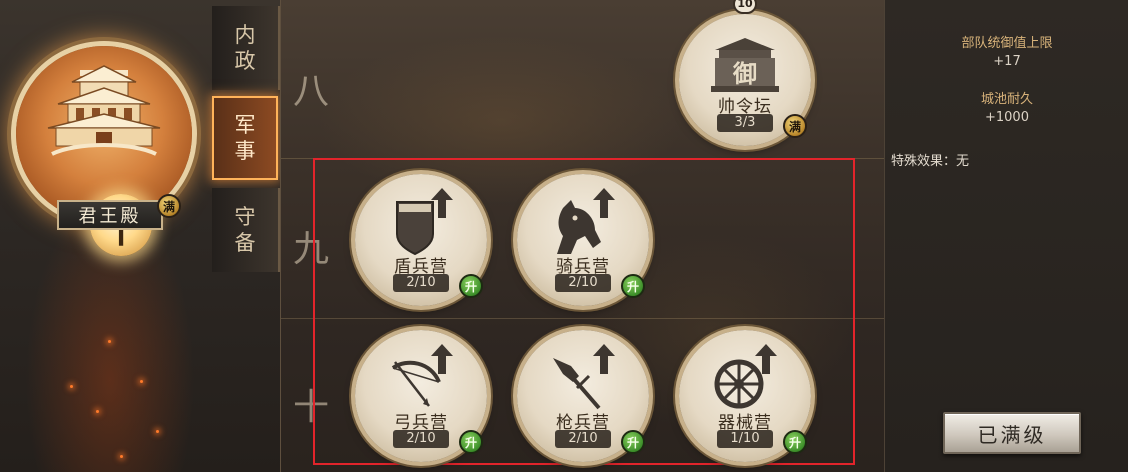 This screenshot has width=1128, height=472. Describe the element at coordinates (1012, 433) in the screenshot. I see `max-level-button: 已满级` at that location.